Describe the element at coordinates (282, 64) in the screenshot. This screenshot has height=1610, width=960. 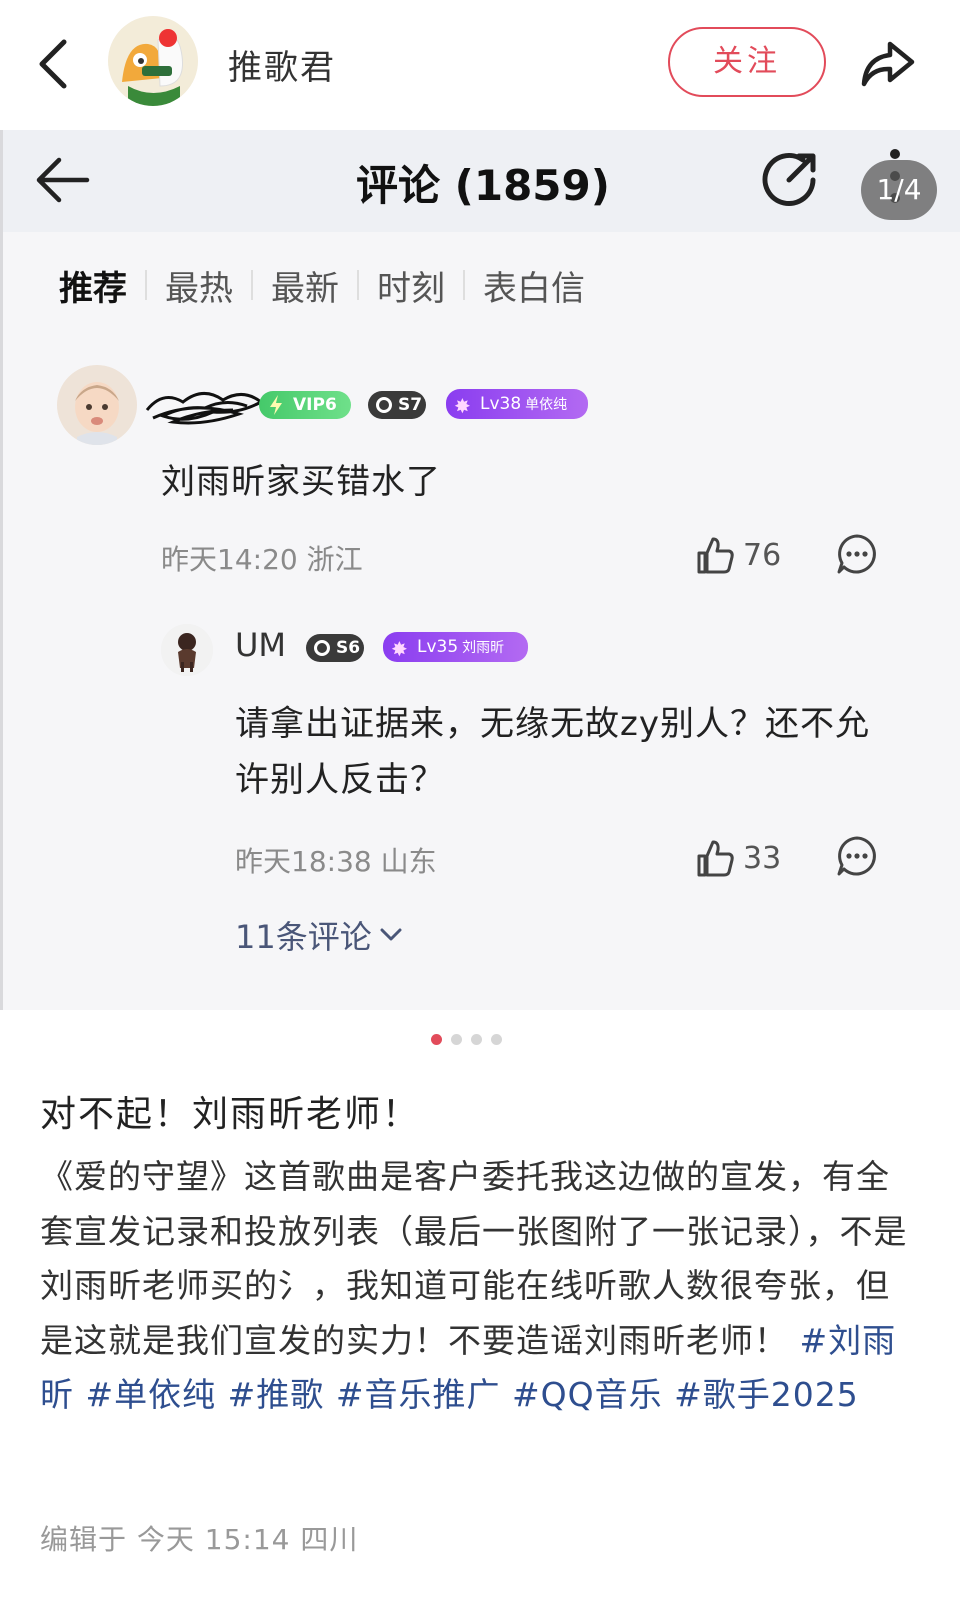
I see `username: 推歌君` at that location.